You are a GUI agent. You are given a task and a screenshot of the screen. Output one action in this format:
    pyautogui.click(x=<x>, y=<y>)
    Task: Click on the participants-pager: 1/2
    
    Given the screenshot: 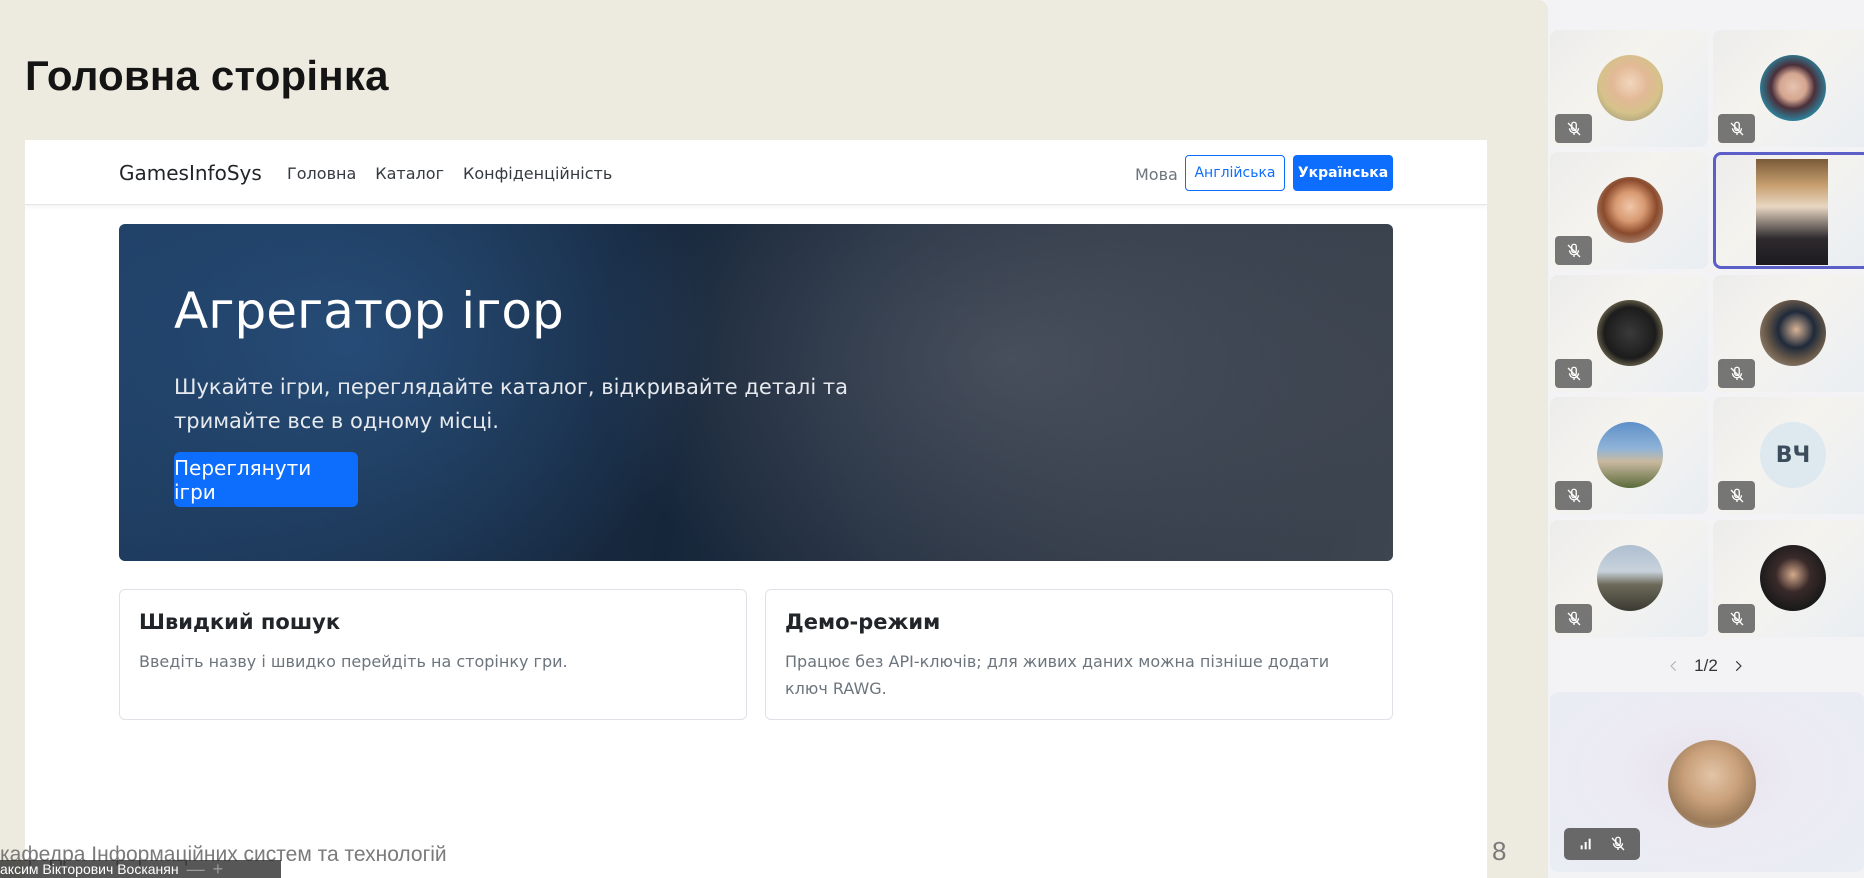 What is the action you would take?
    pyautogui.click(x=1706, y=666)
    